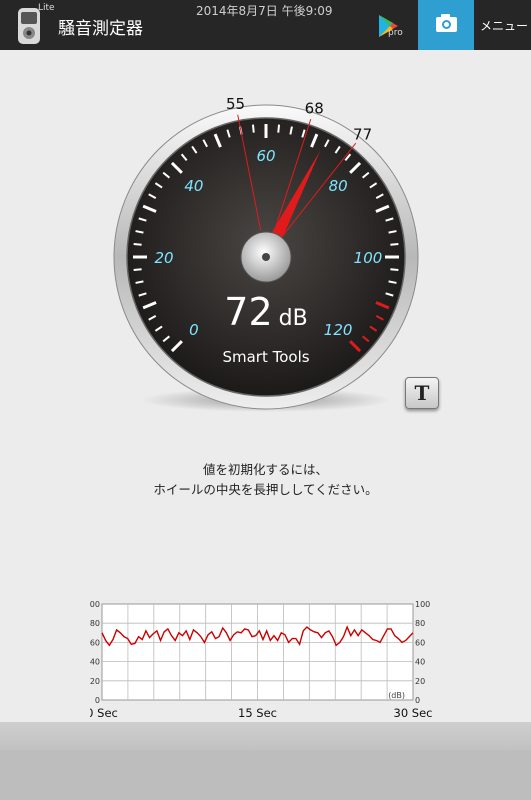 This screenshot has height=800, width=531. I want to click on brand-label: Smart Tools, so click(265, 357).